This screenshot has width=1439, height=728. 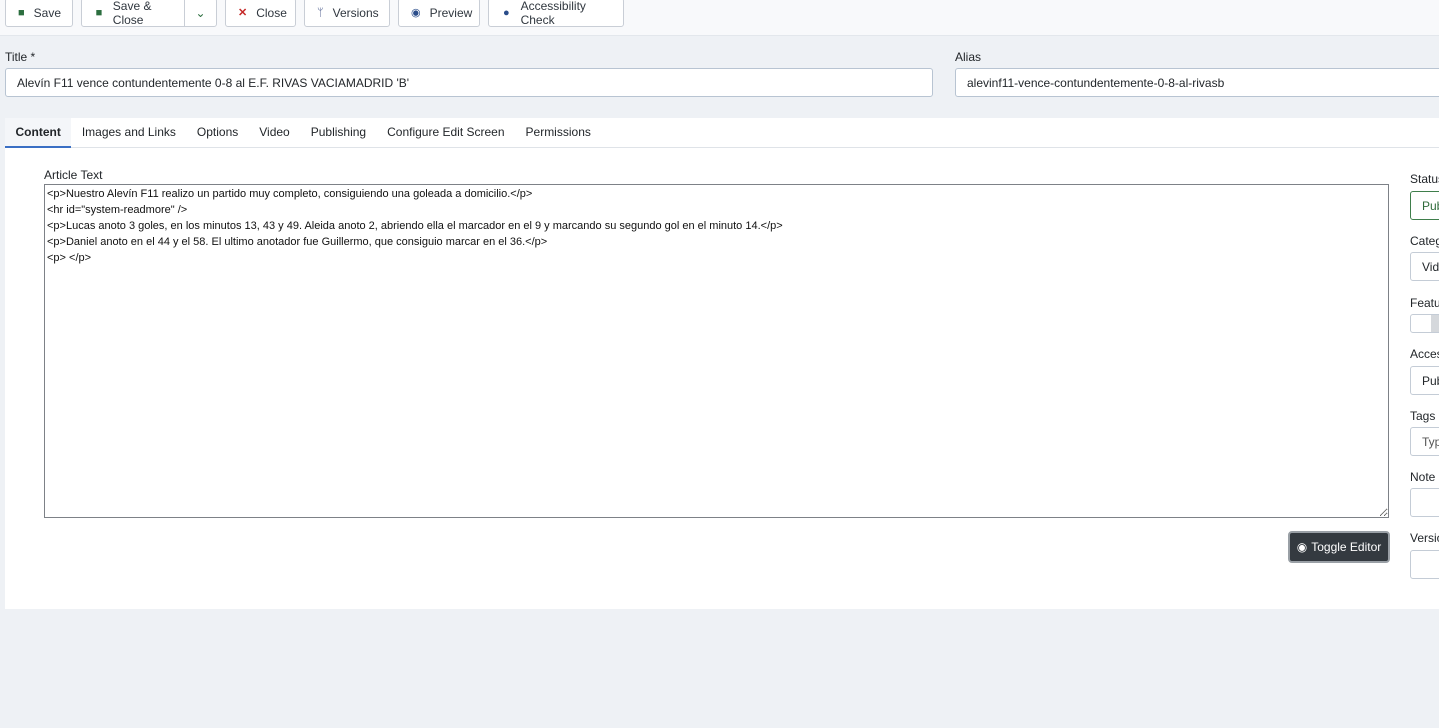 What do you see at coordinates (1424, 241) in the screenshot?
I see `category-label: Categ` at bounding box center [1424, 241].